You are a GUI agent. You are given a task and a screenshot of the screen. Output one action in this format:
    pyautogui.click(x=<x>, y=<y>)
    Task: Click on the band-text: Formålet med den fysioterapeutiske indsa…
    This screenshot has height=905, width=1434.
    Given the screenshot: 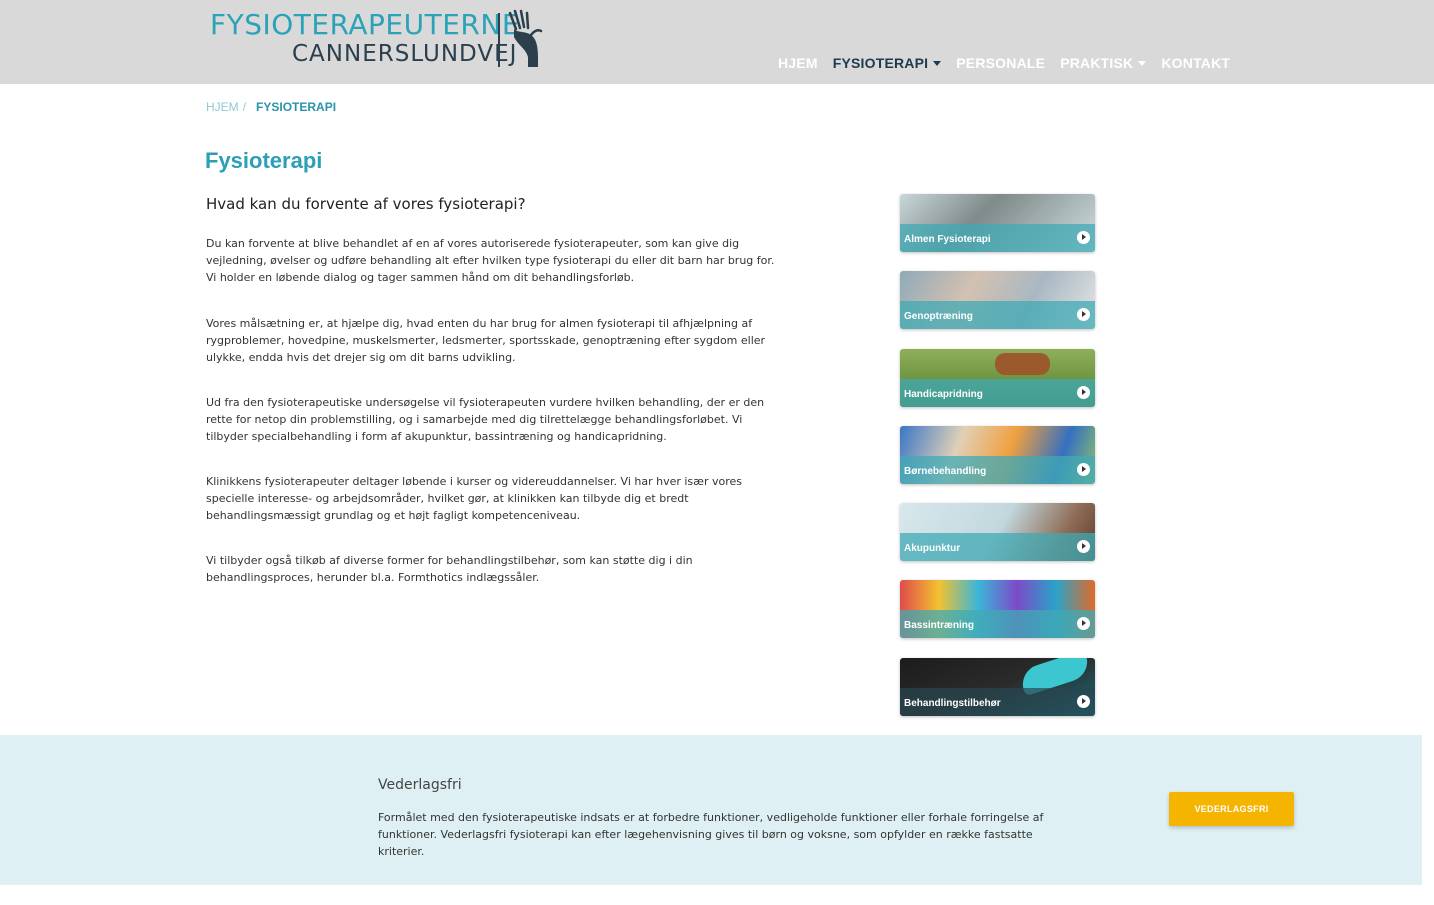 What is the action you would take?
    pyautogui.click(x=711, y=834)
    